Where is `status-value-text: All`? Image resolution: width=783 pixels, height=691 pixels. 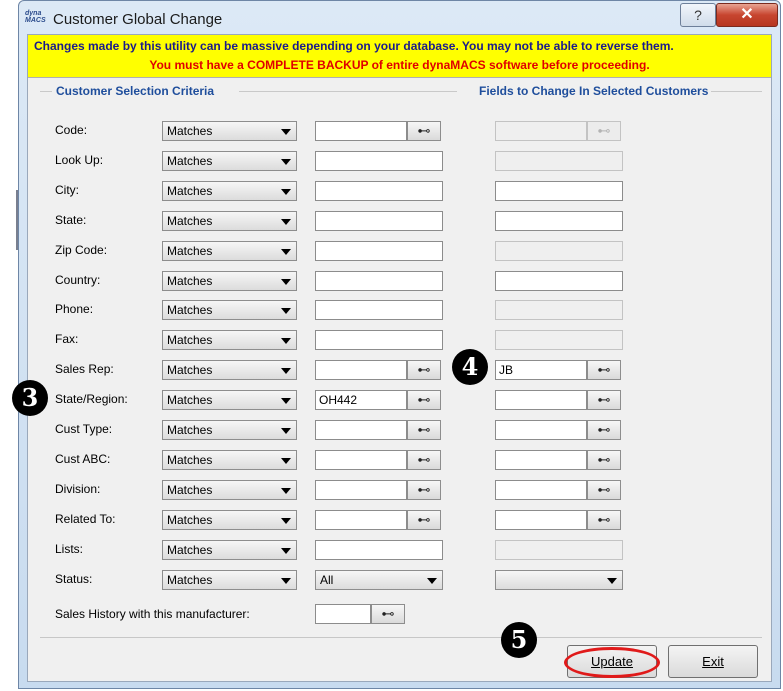 status-value-text: All is located at coordinates (327, 580).